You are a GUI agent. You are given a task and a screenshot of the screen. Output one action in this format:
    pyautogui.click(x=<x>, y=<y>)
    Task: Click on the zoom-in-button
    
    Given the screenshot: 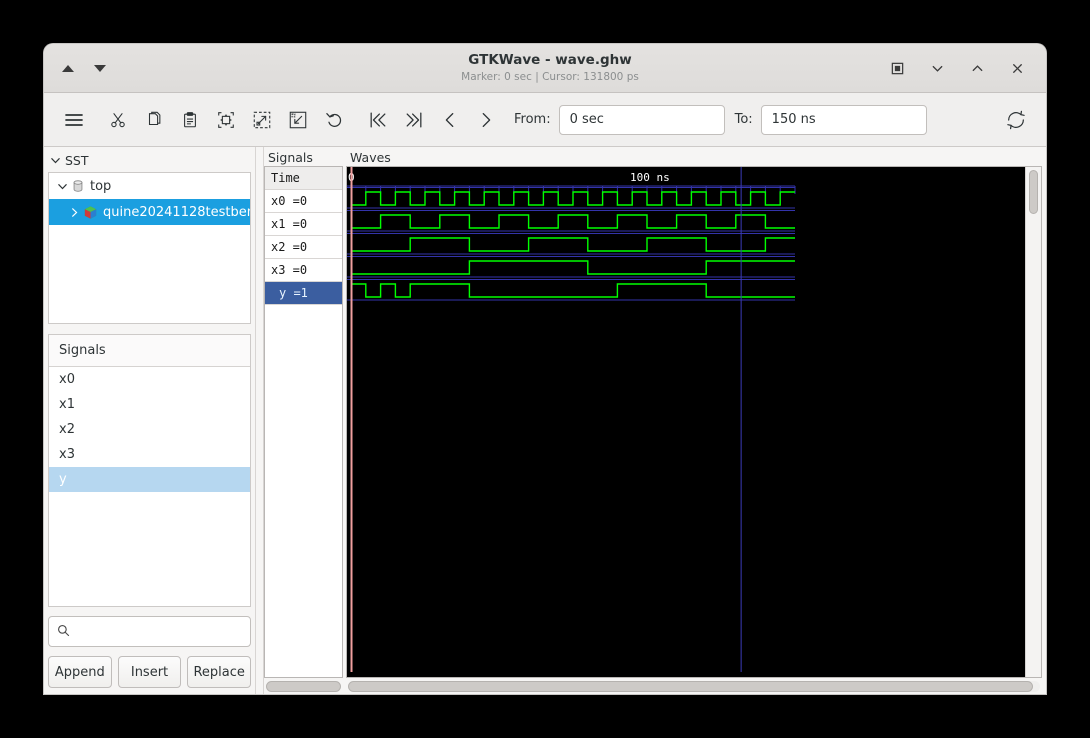 What is the action you would take?
    pyautogui.click(x=262, y=120)
    